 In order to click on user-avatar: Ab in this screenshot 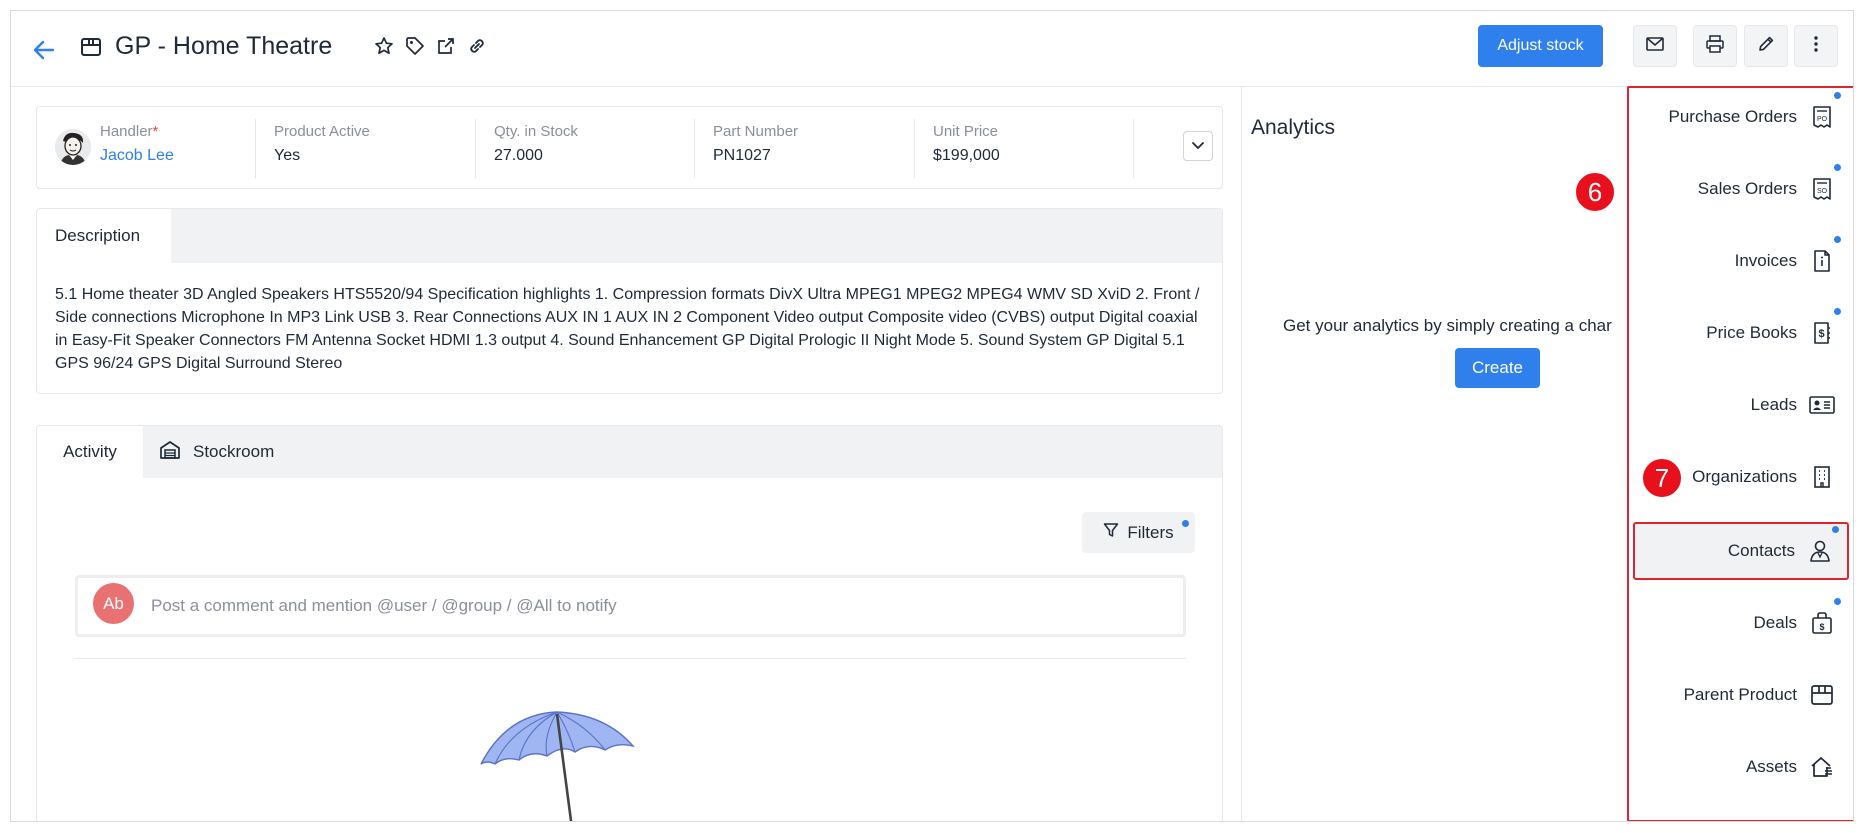, I will do `click(113, 603)`.